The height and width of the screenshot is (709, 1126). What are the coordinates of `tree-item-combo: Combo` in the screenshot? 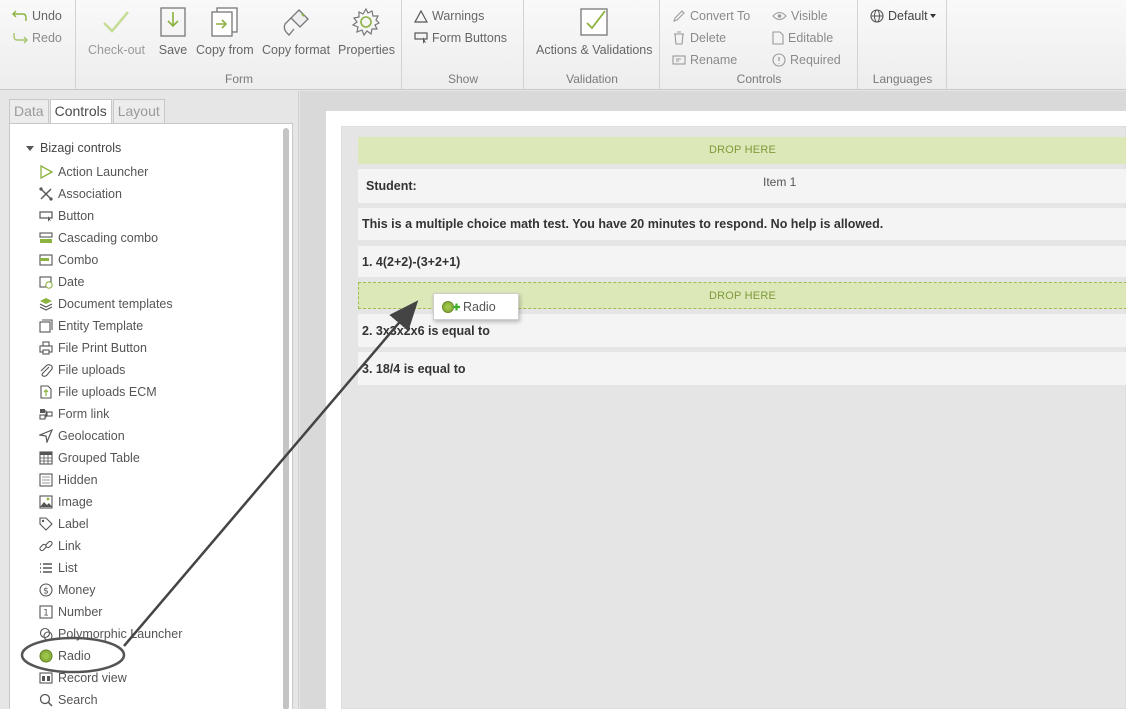 It's located at (68, 260).